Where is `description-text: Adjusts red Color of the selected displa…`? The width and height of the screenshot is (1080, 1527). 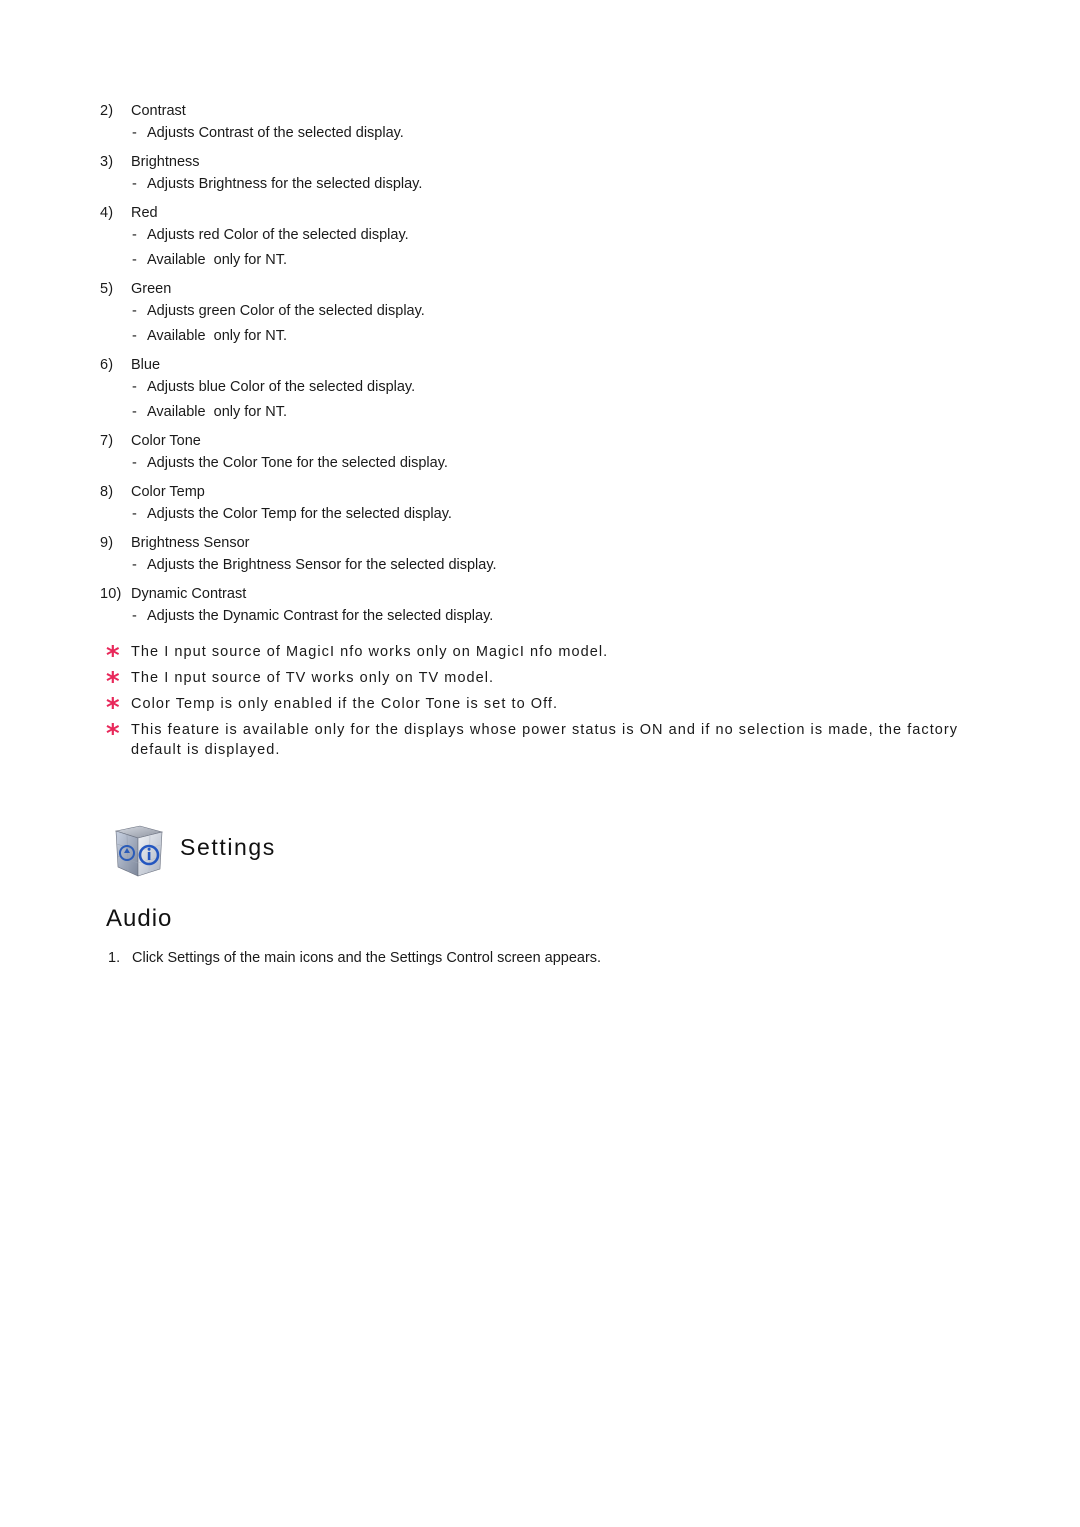
description-text: Adjusts red Color of the selected displa… is located at coordinates (278, 235).